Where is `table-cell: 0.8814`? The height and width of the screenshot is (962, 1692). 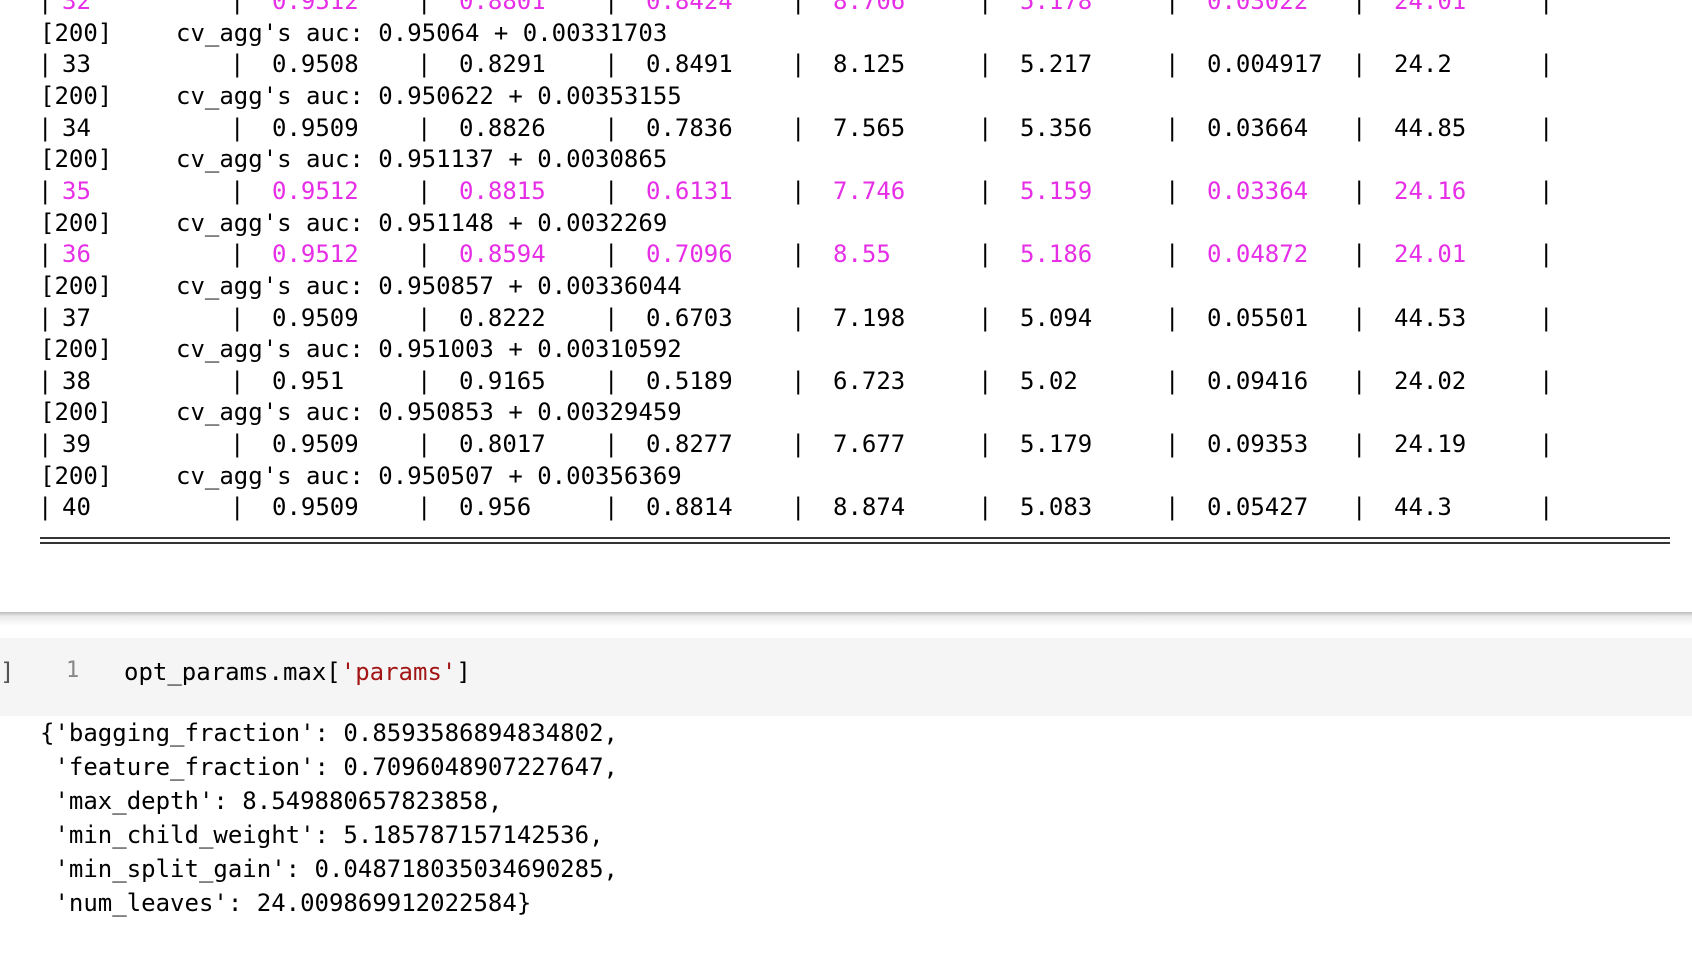
table-cell: 0.8814 is located at coordinates (689, 507).